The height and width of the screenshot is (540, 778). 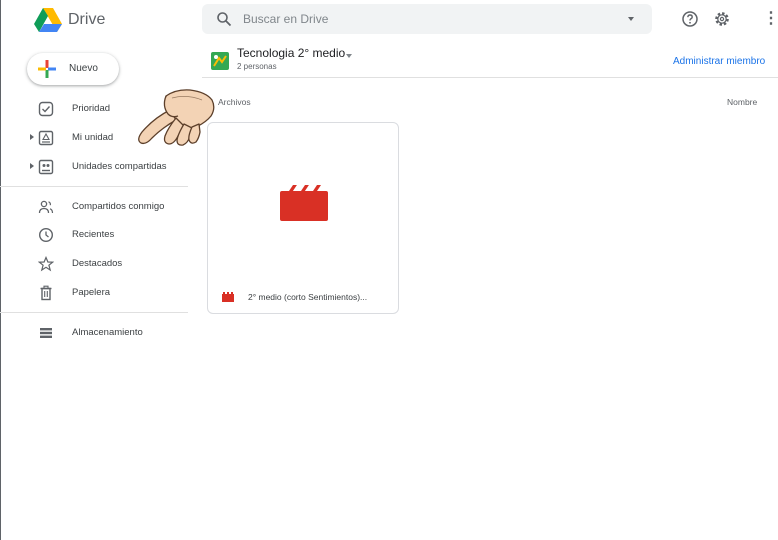 I want to click on folder-members: 2 personas, so click(x=257, y=66).